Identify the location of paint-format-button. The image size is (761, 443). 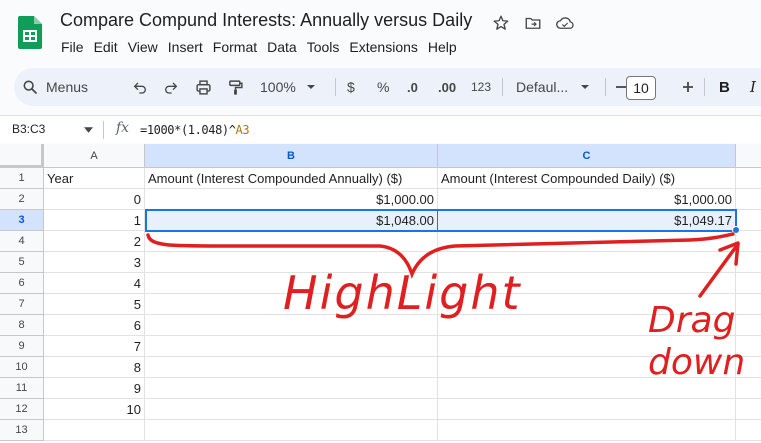
(235, 87).